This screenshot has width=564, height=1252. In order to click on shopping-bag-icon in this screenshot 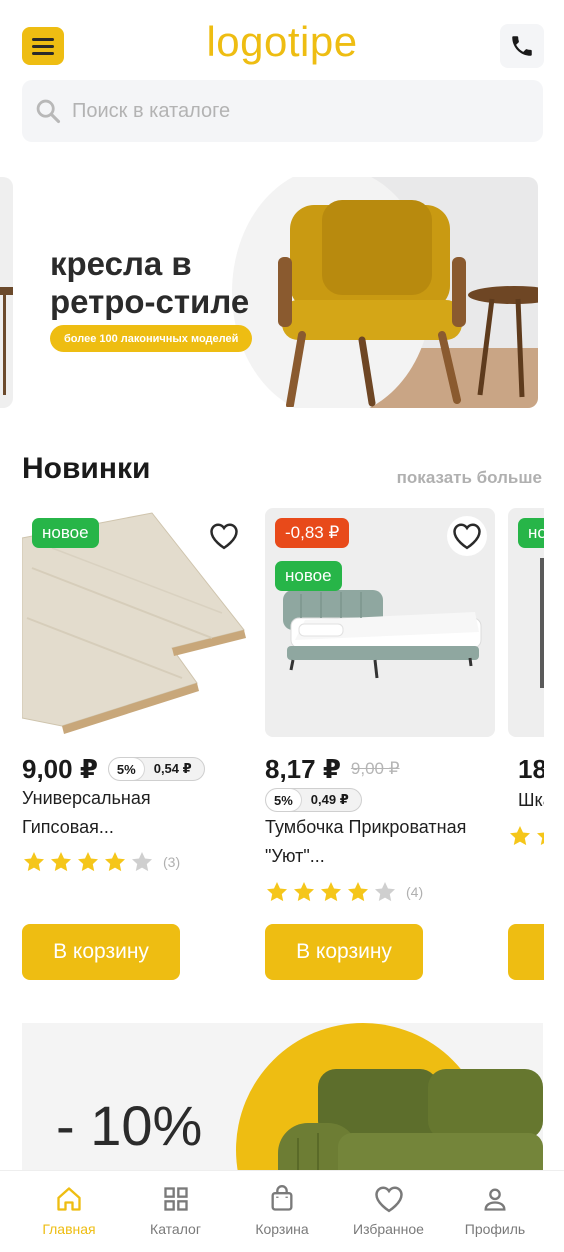, I will do `click(282, 1198)`.